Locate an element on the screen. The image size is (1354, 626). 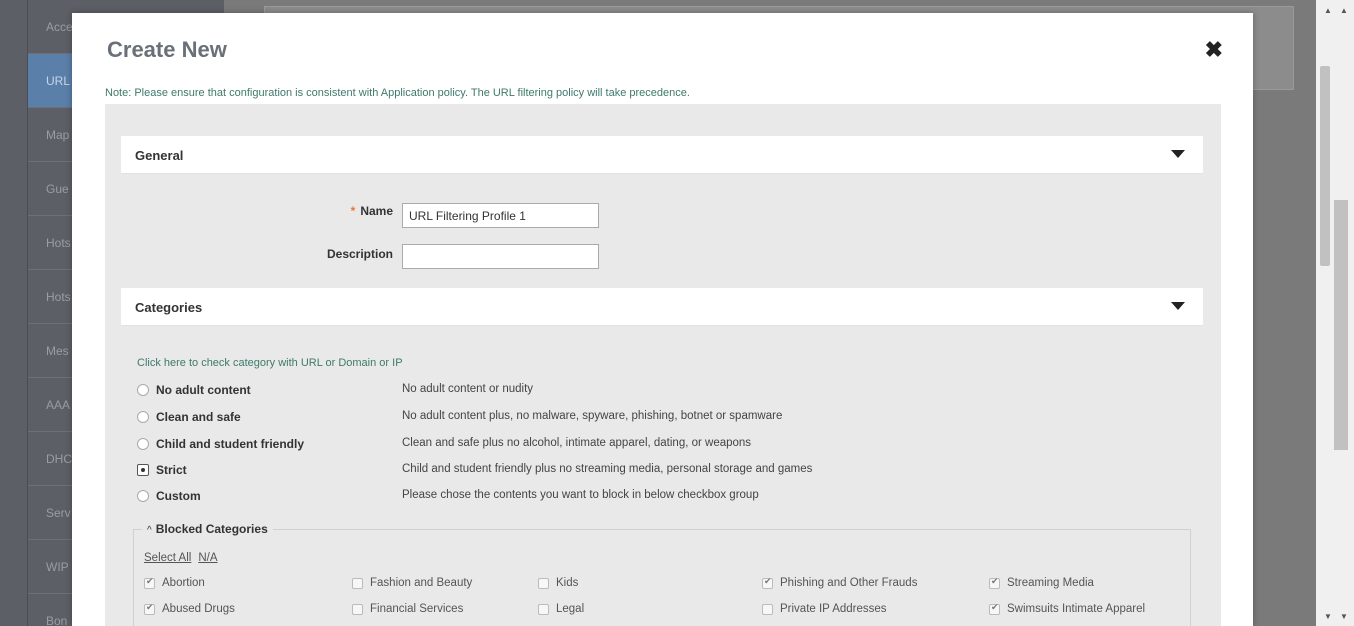
category-name: Strict is located at coordinates (171, 470).